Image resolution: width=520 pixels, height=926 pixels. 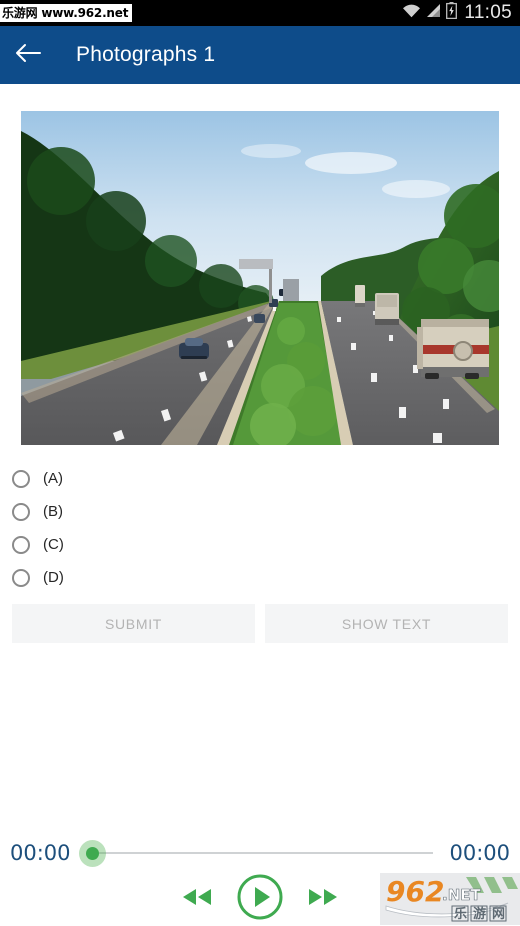 I want to click on seek-thumb, so click(x=92, y=853).